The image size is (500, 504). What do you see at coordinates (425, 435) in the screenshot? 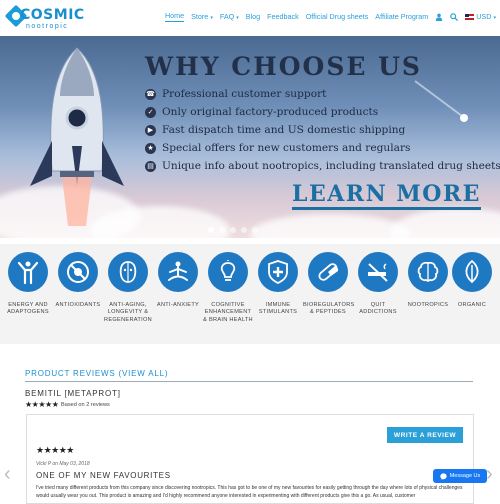
I see `write-review-button: WRITE A REVIEW` at bounding box center [425, 435].